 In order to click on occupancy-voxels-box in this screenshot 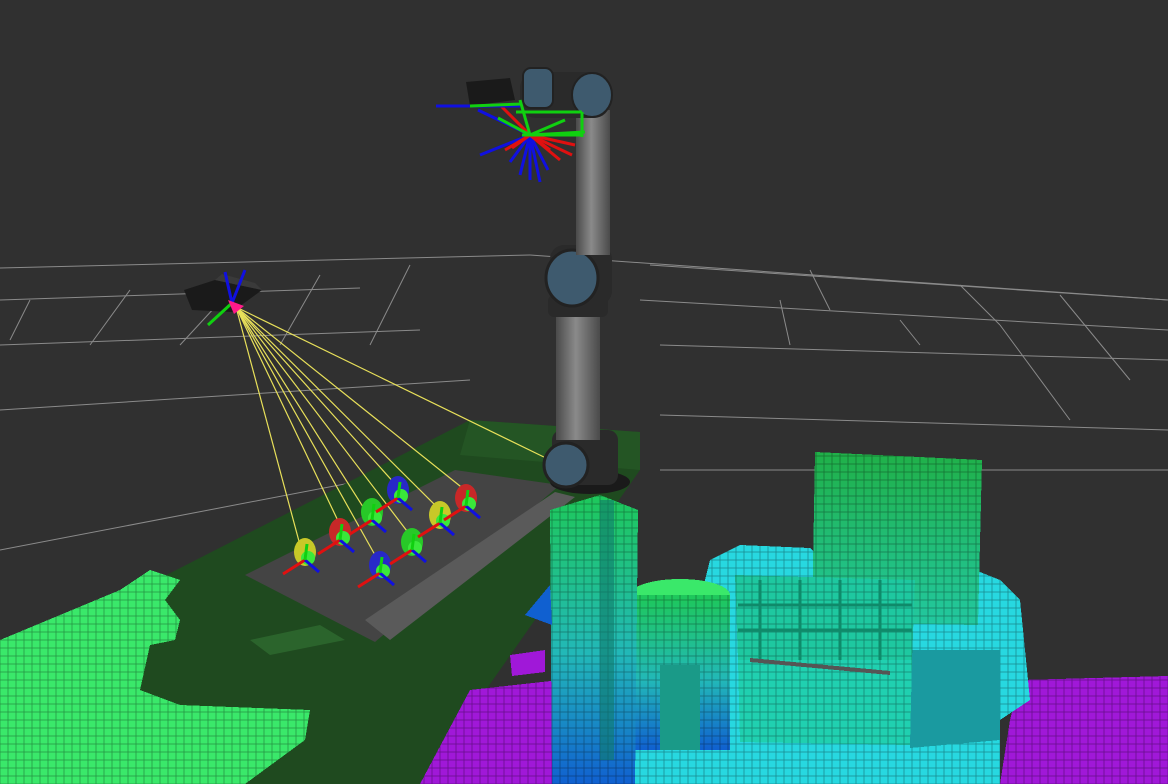, I will do `click(825, 660)`.